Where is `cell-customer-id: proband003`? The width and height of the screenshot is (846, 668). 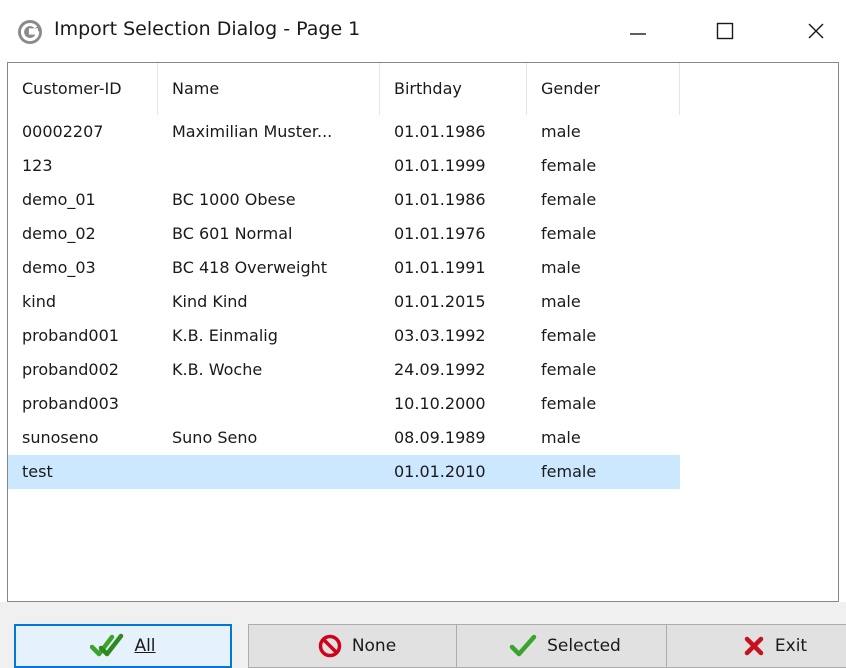
cell-customer-id: proband003 is located at coordinates (70, 403).